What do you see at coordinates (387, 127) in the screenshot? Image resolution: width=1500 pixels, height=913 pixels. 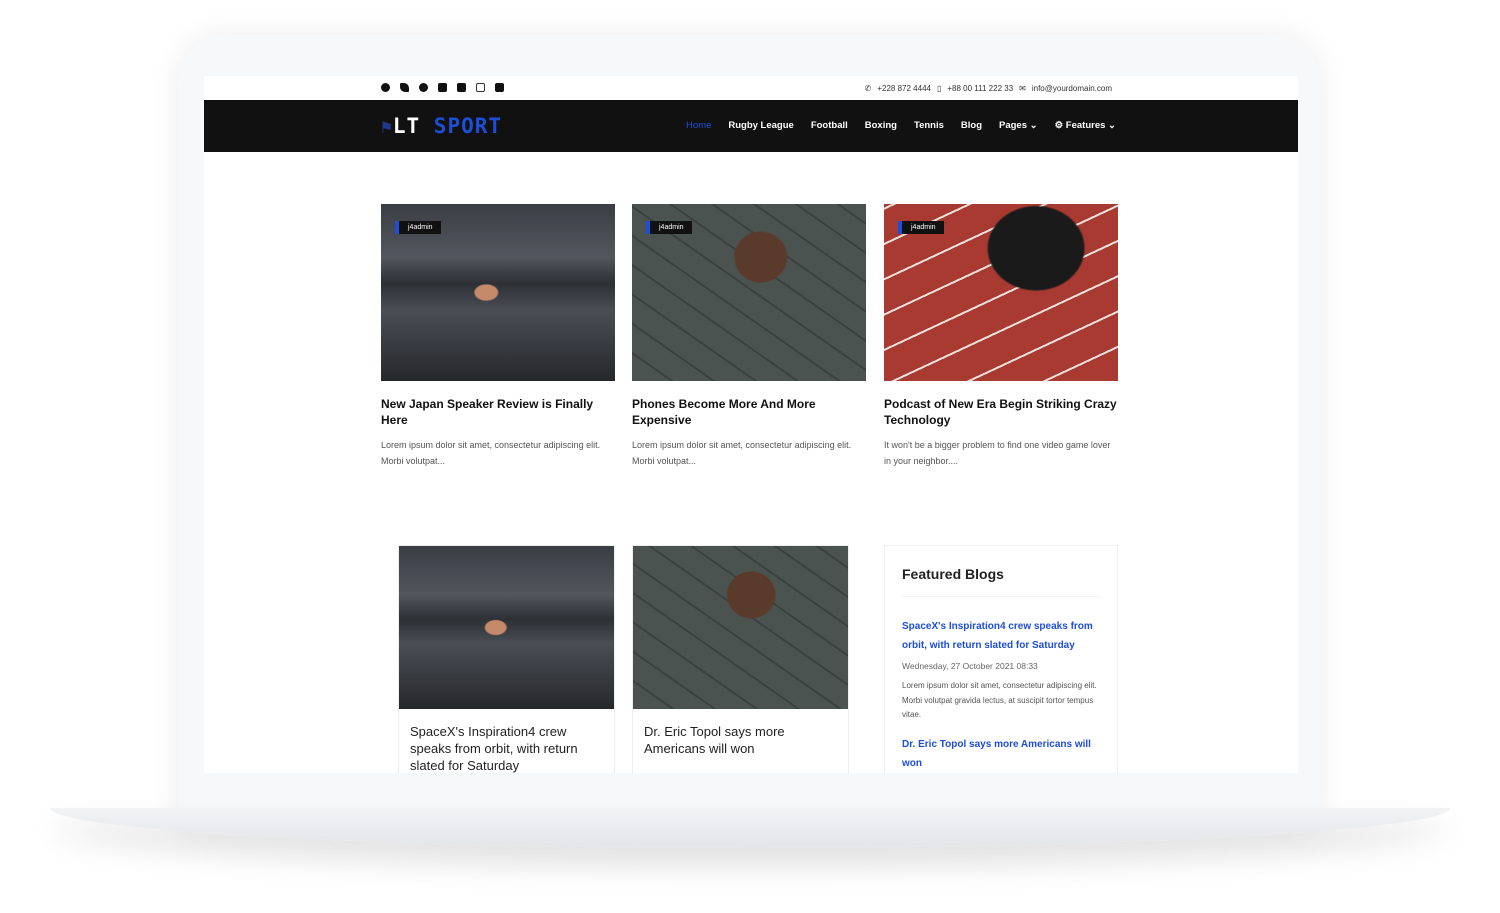 I see `logo-icon: ⚑` at bounding box center [387, 127].